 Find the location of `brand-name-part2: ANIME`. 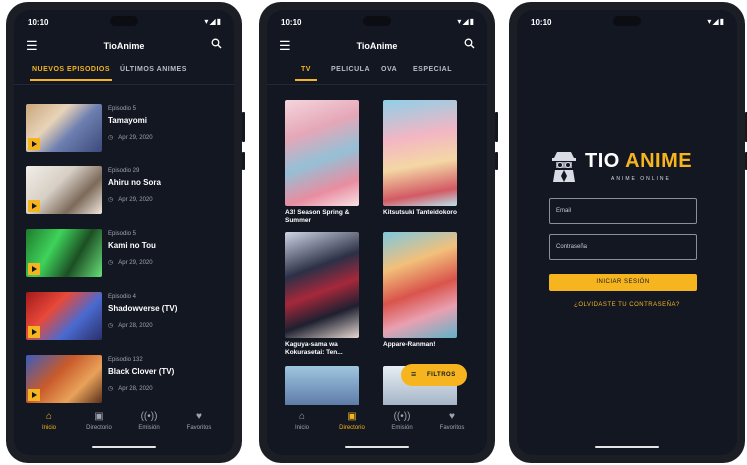

brand-name-part2: ANIME is located at coordinates (659, 161).